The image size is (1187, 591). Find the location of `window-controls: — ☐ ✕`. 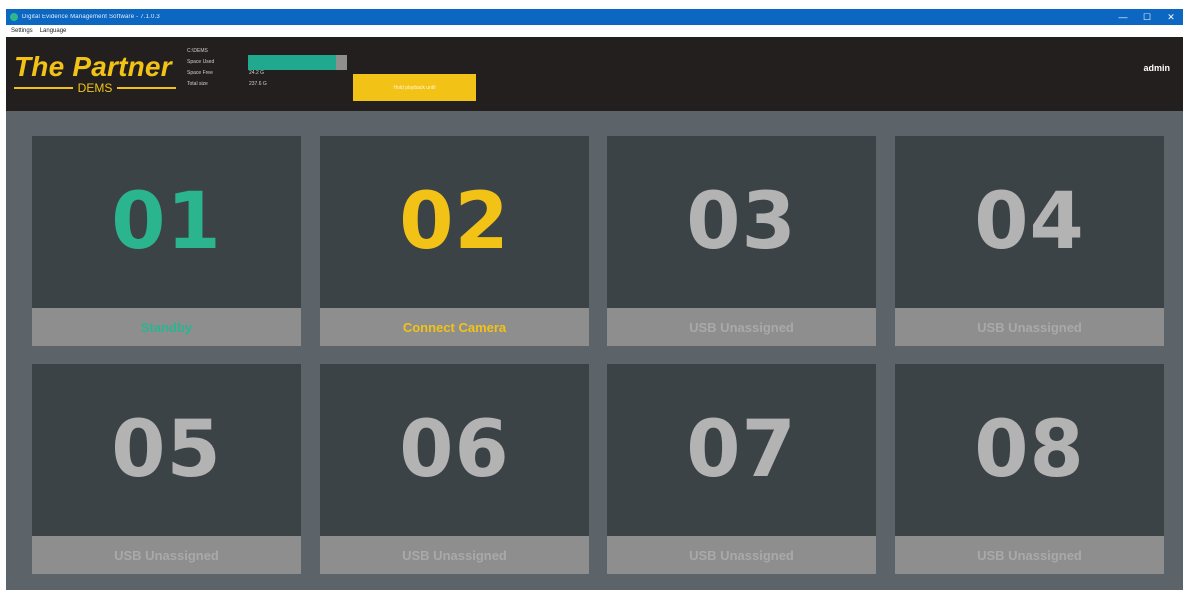

window-controls: — ☐ ✕ is located at coordinates (1147, 17).